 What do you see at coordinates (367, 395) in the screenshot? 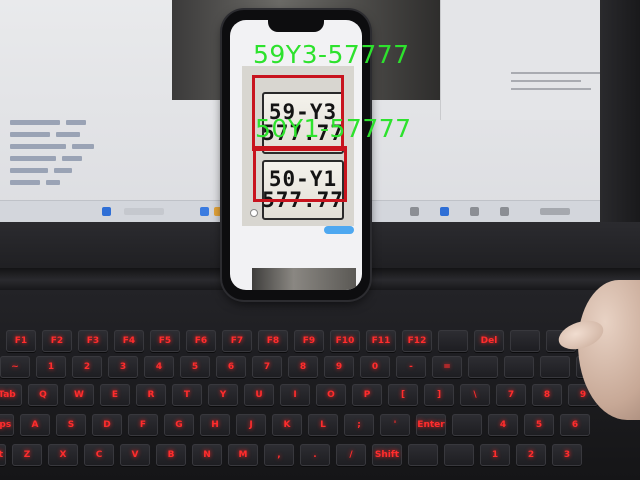
I see `keyboard-key: P` at bounding box center [367, 395].